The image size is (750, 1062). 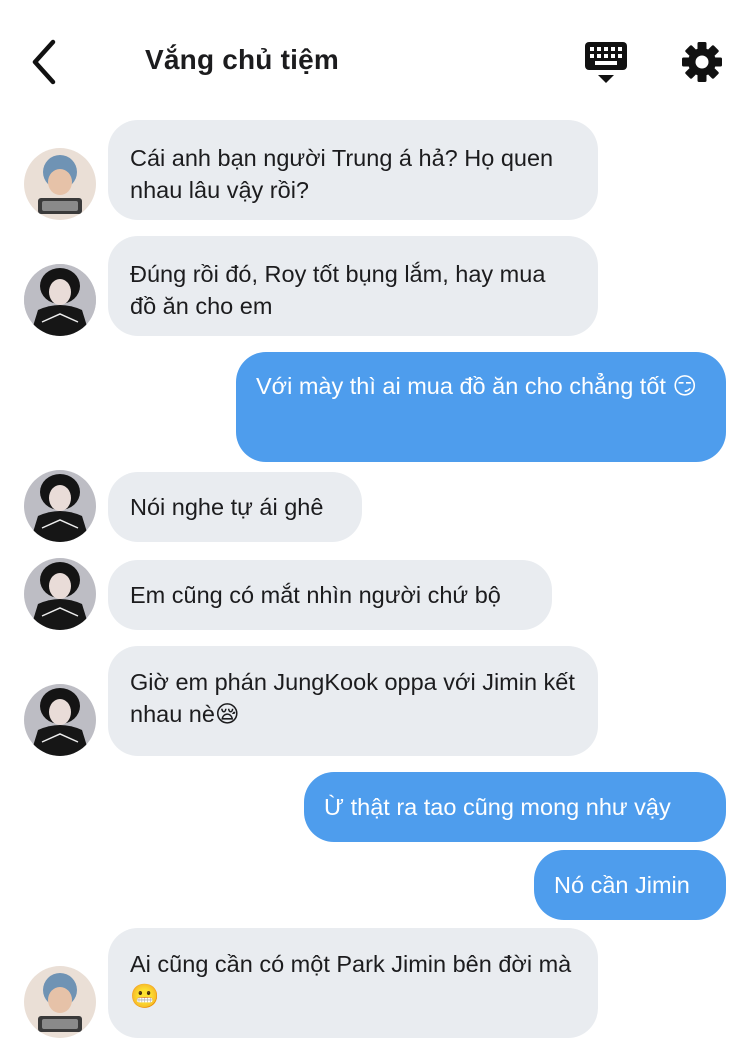 What do you see at coordinates (235, 507) in the screenshot?
I see `message-bubble-incoming: Nói nghe tự ái ghê` at bounding box center [235, 507].